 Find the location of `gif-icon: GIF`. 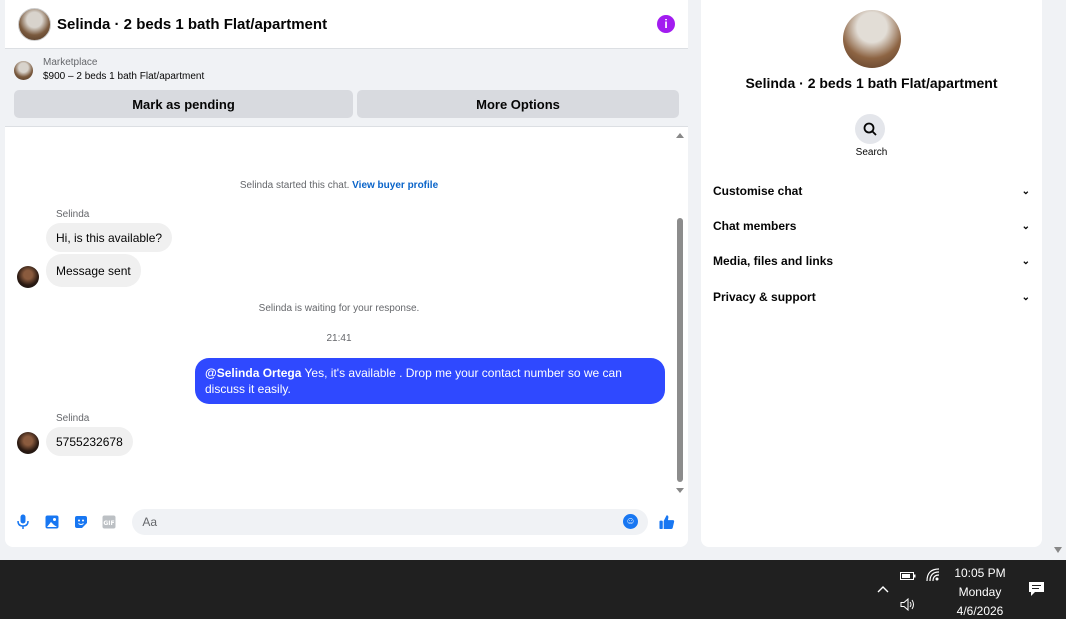

gif-icon: GIF is located at coordinates (109, 522).